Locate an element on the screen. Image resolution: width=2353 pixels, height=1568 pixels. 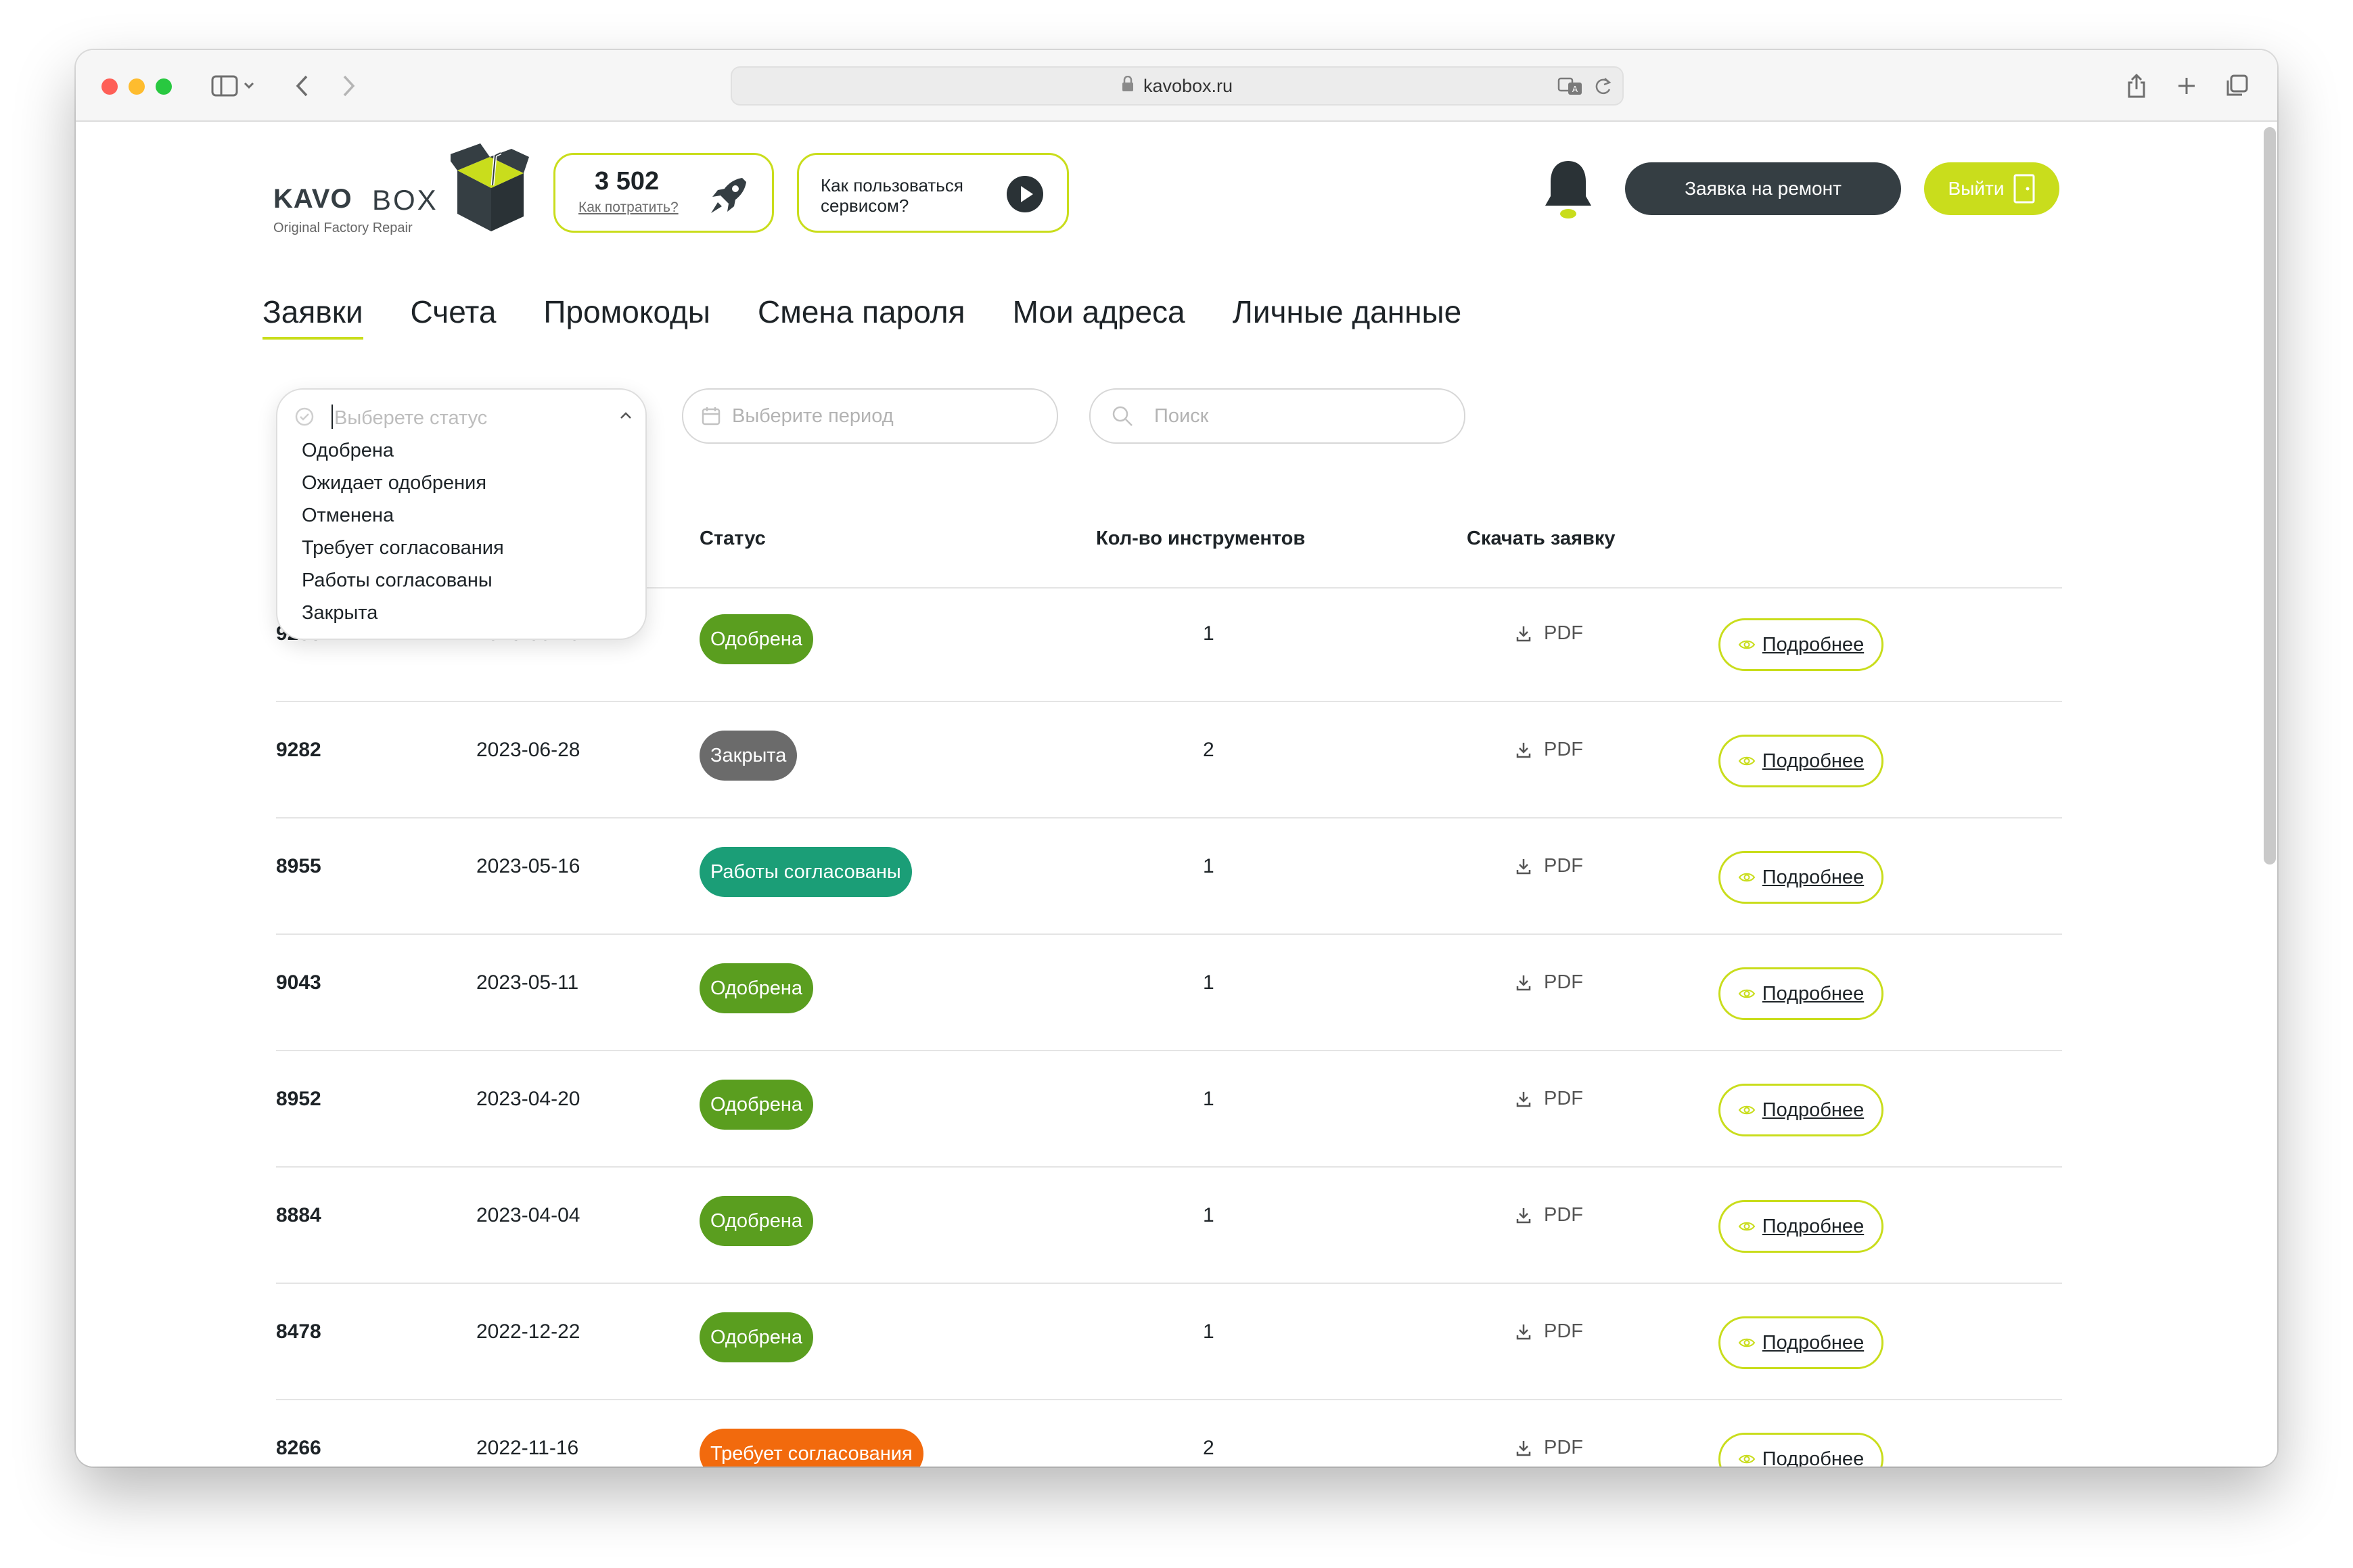
request-id: 9043 is located at coordinates (298, 982).